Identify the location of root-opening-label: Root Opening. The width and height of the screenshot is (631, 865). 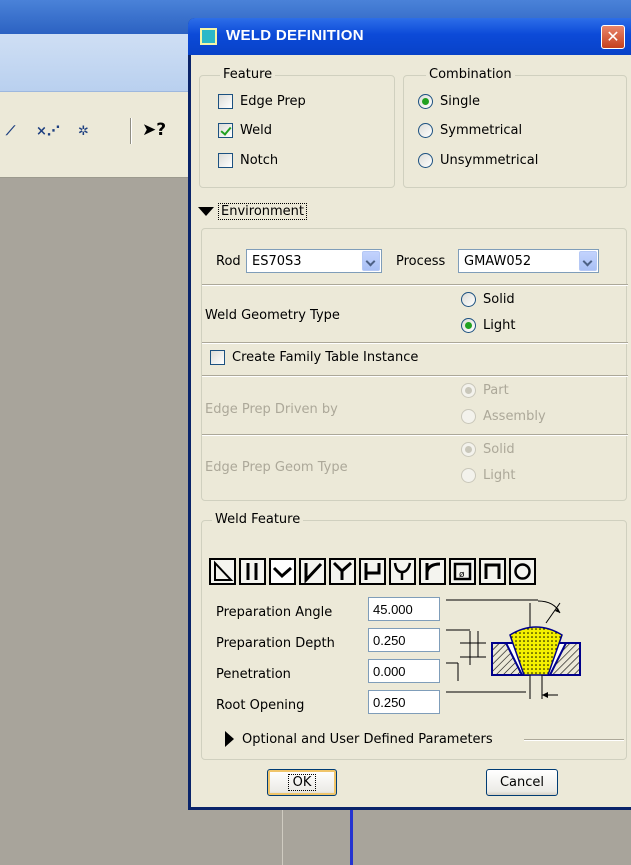
(260, 705).